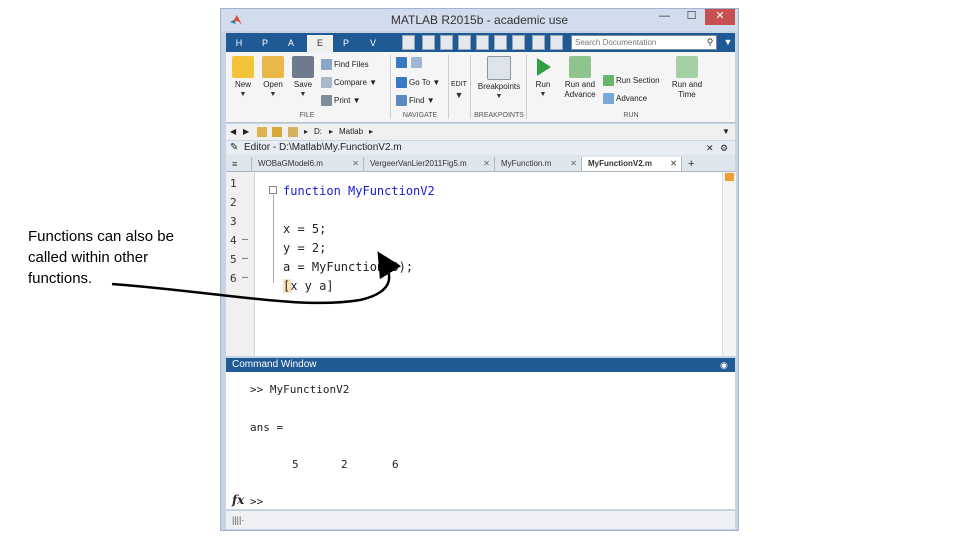 The image size is (960, 540). What do you see at coordinates (395, 464) in the screenshot?
I see `command-output-value: 6` at bounding box center [395, 464].